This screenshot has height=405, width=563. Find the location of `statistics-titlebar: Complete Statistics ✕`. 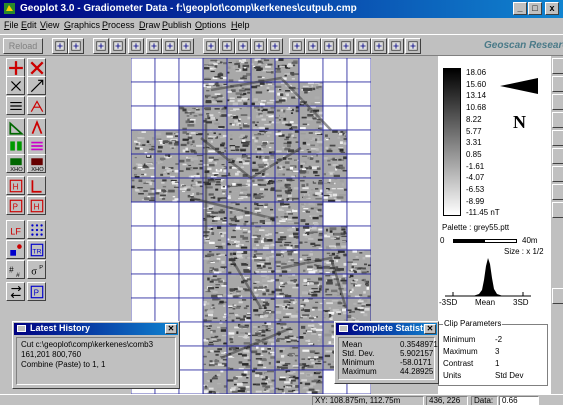

statistics-titlebar: Complete Statistics ✕ is located at coordinates (386, 329).